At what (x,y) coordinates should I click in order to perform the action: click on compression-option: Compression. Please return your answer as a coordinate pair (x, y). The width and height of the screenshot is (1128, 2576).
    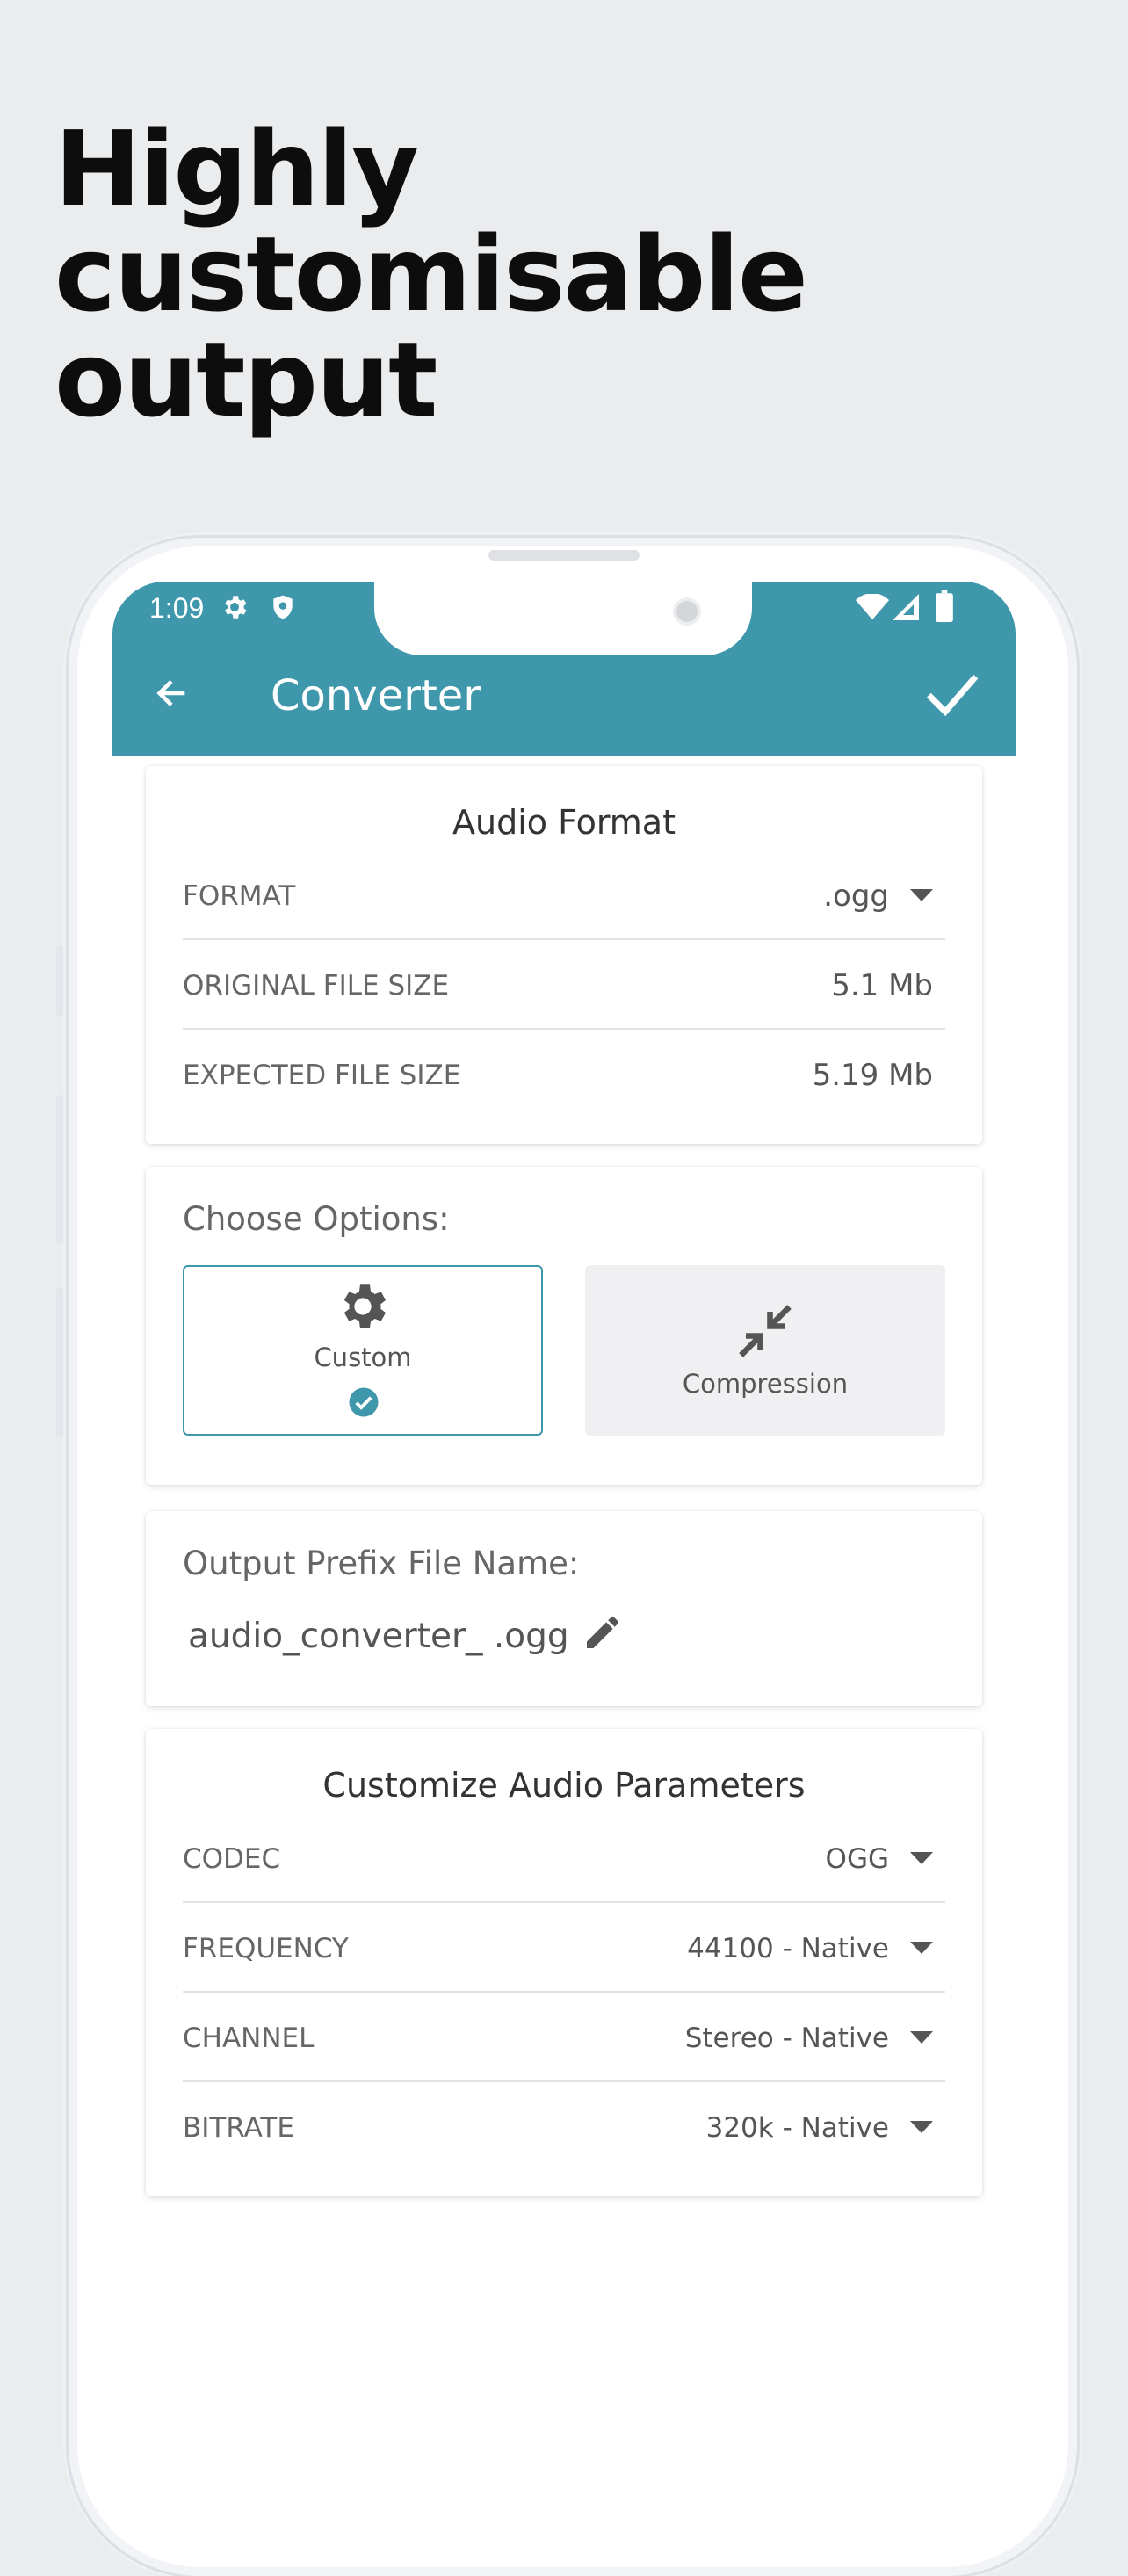
    Looking at the image, I should click on (765, 1350).